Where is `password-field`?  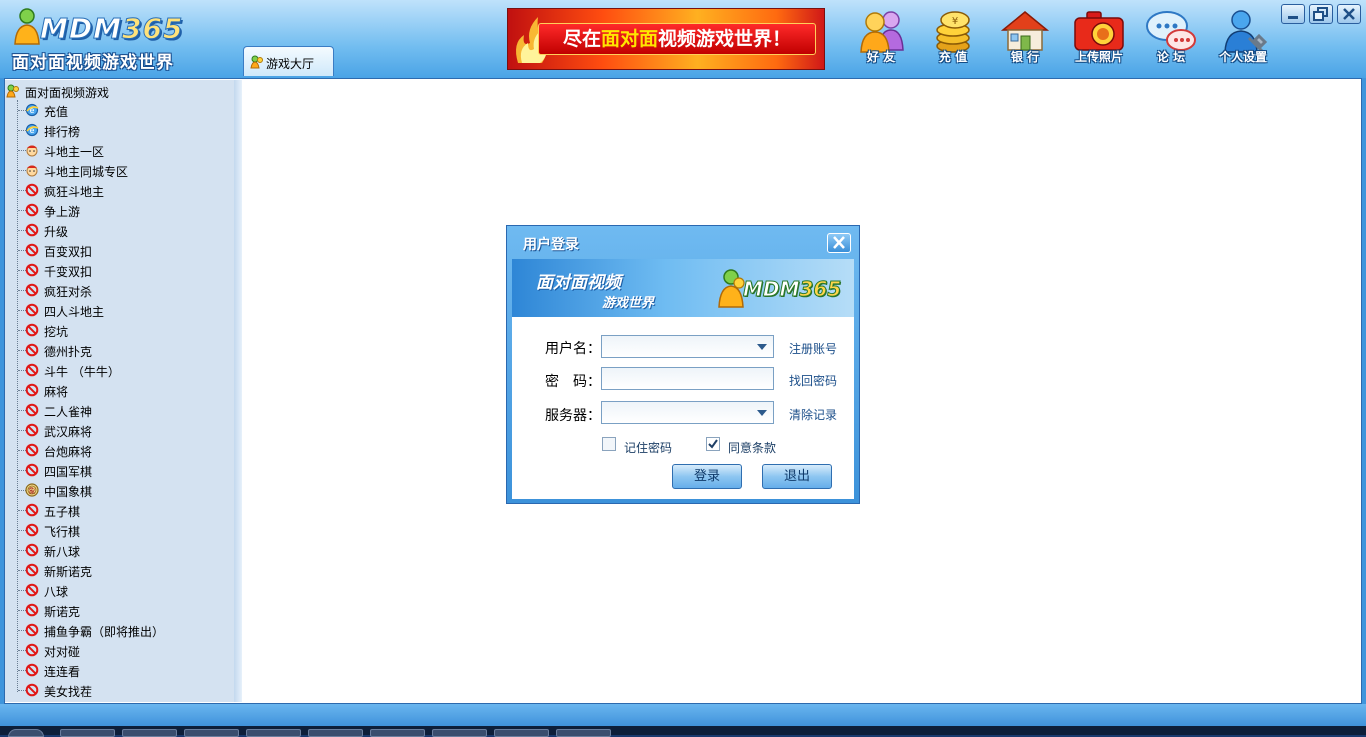 password-field is located at coordinates (687, 378).